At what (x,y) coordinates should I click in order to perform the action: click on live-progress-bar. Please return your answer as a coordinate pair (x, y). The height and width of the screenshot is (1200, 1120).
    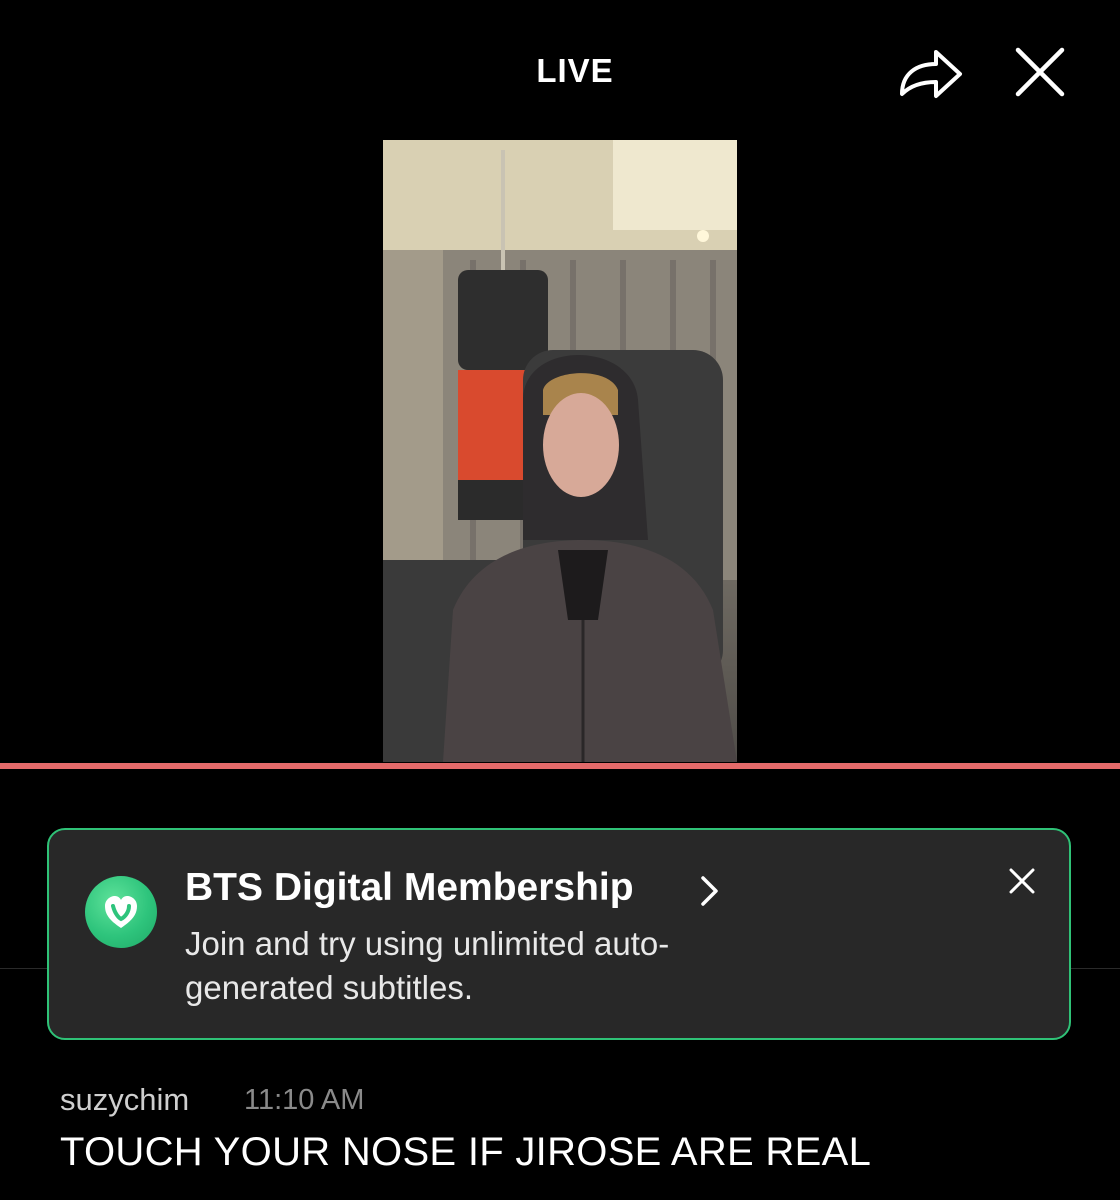
    Looking at the image, I should click on (560, 766).